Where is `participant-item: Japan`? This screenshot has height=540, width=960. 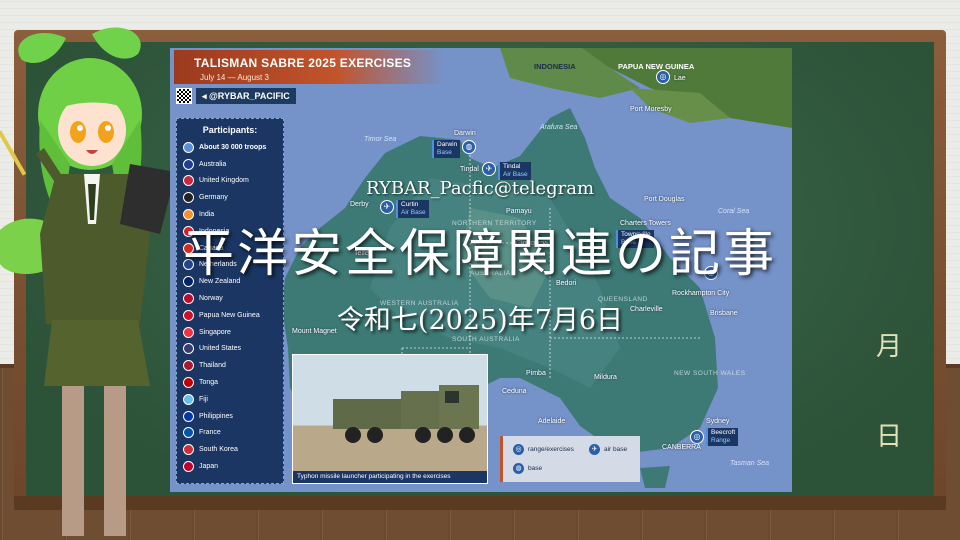 participant-item: Japan is located at coordinates (233, 466).